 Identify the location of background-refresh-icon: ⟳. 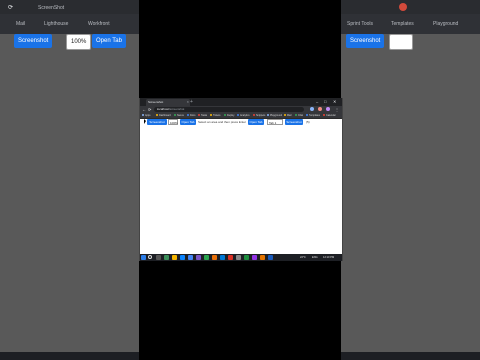
(11, 8).